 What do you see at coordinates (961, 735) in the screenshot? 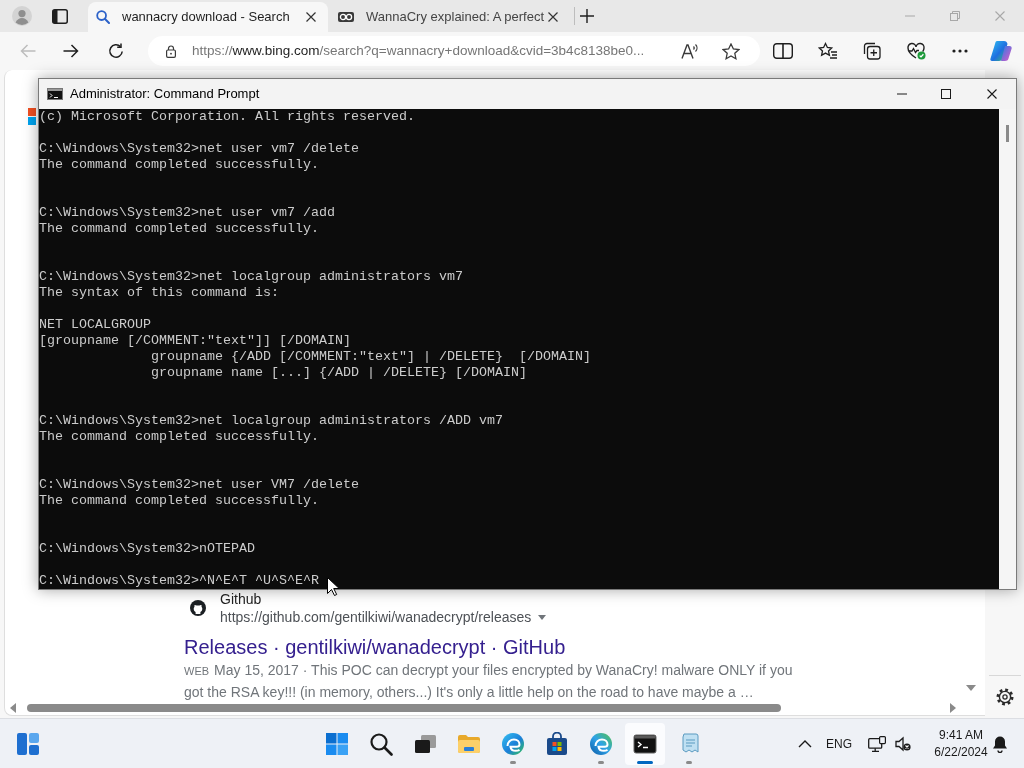
I see `clock-time: 9:41 AM` at bounding box center [961, 735].